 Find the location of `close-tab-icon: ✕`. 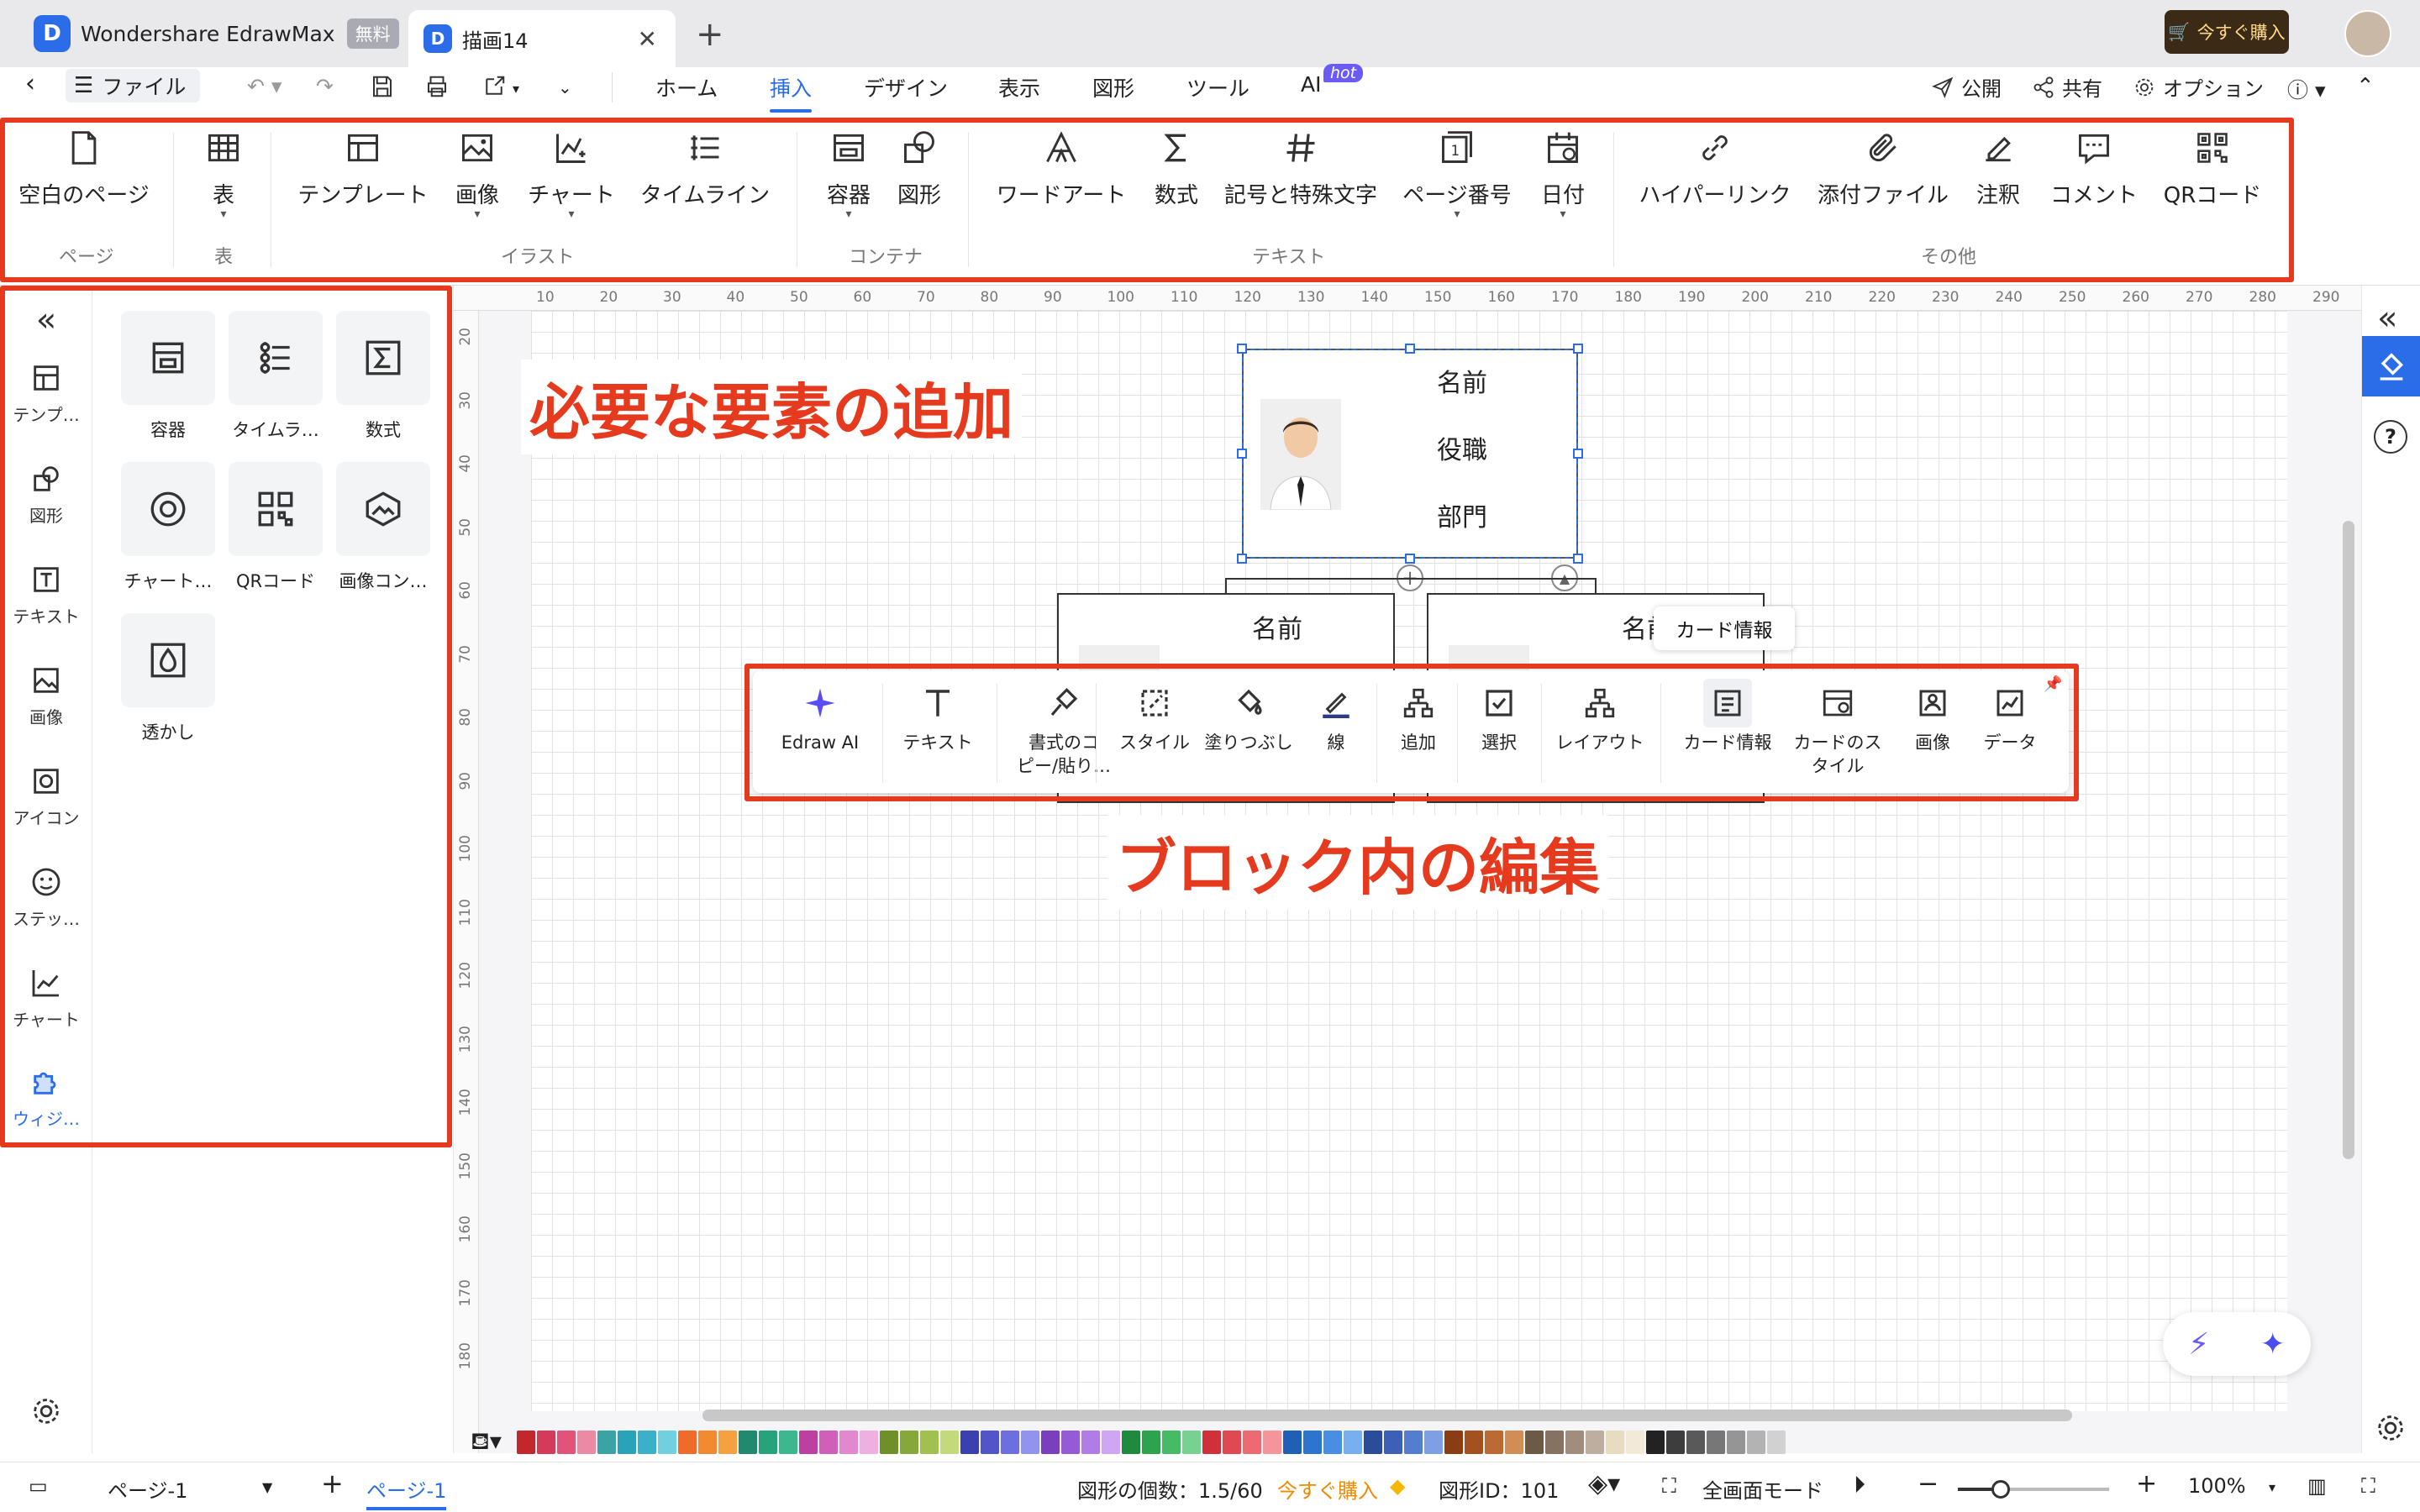

close-tab-icon: ✕ is located at coordinates (647, 39).